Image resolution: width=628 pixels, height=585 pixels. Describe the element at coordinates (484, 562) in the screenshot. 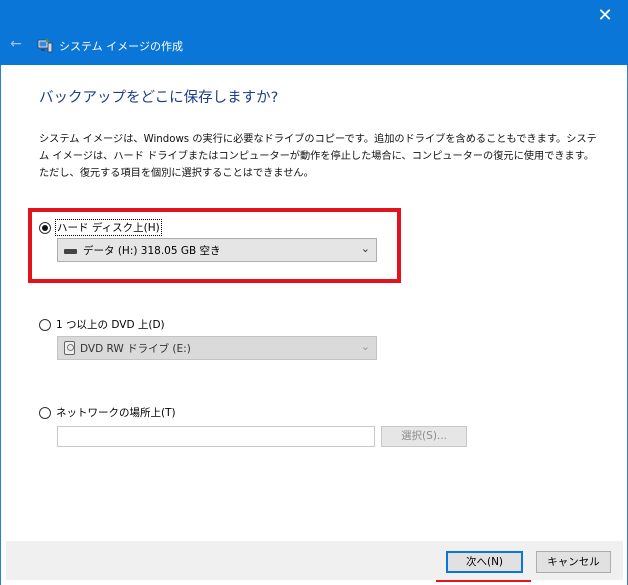

I see `next-button: 次へ(N)` at that location.